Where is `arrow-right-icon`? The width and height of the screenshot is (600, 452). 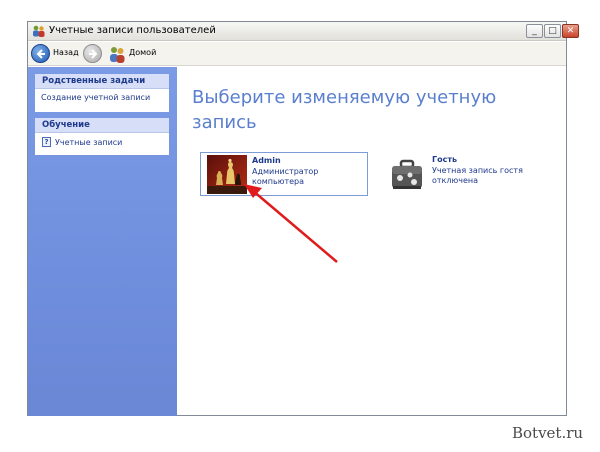
arrow-right-icon is located at coordinates (93, 54).